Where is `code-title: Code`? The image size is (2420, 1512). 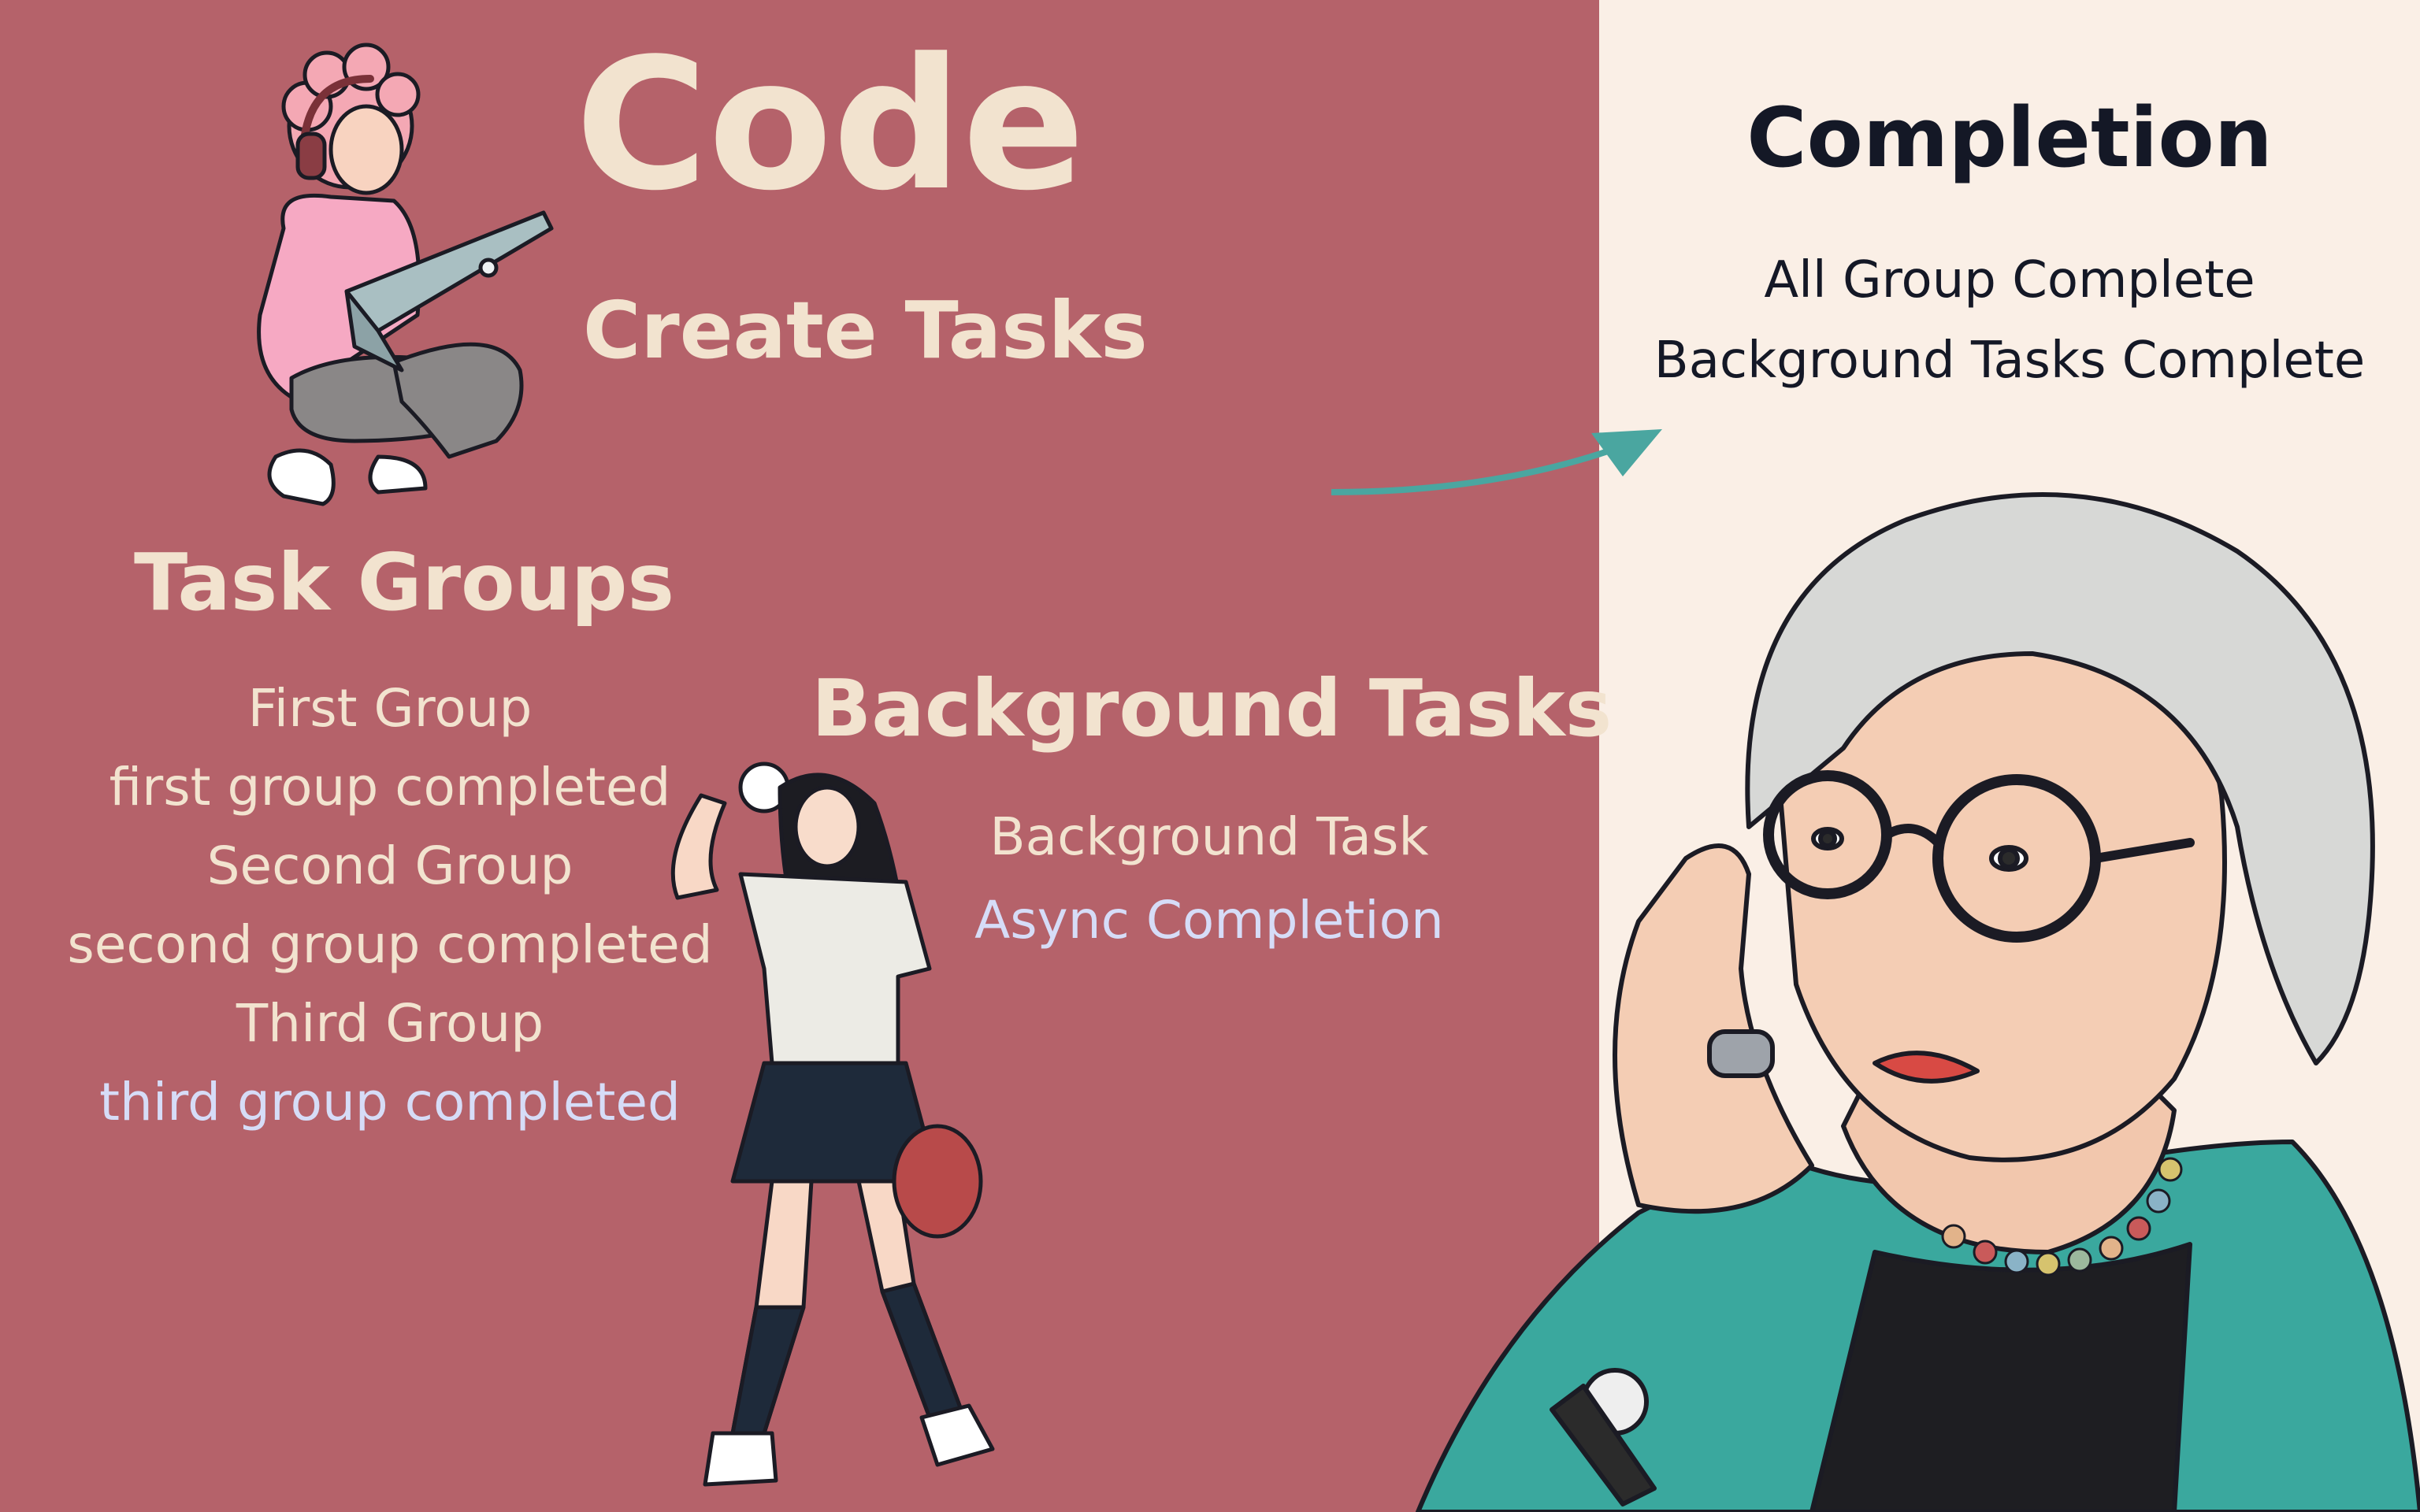
code-title: Code is located at coordinates (830, 125).